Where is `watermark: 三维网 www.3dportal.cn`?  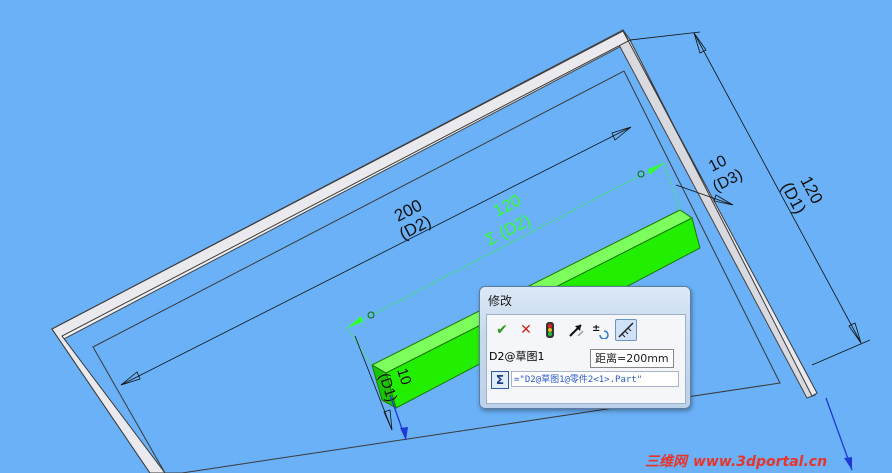
watermark: 三维网 www.3dportal.cn is located at coordinates (739, 461).